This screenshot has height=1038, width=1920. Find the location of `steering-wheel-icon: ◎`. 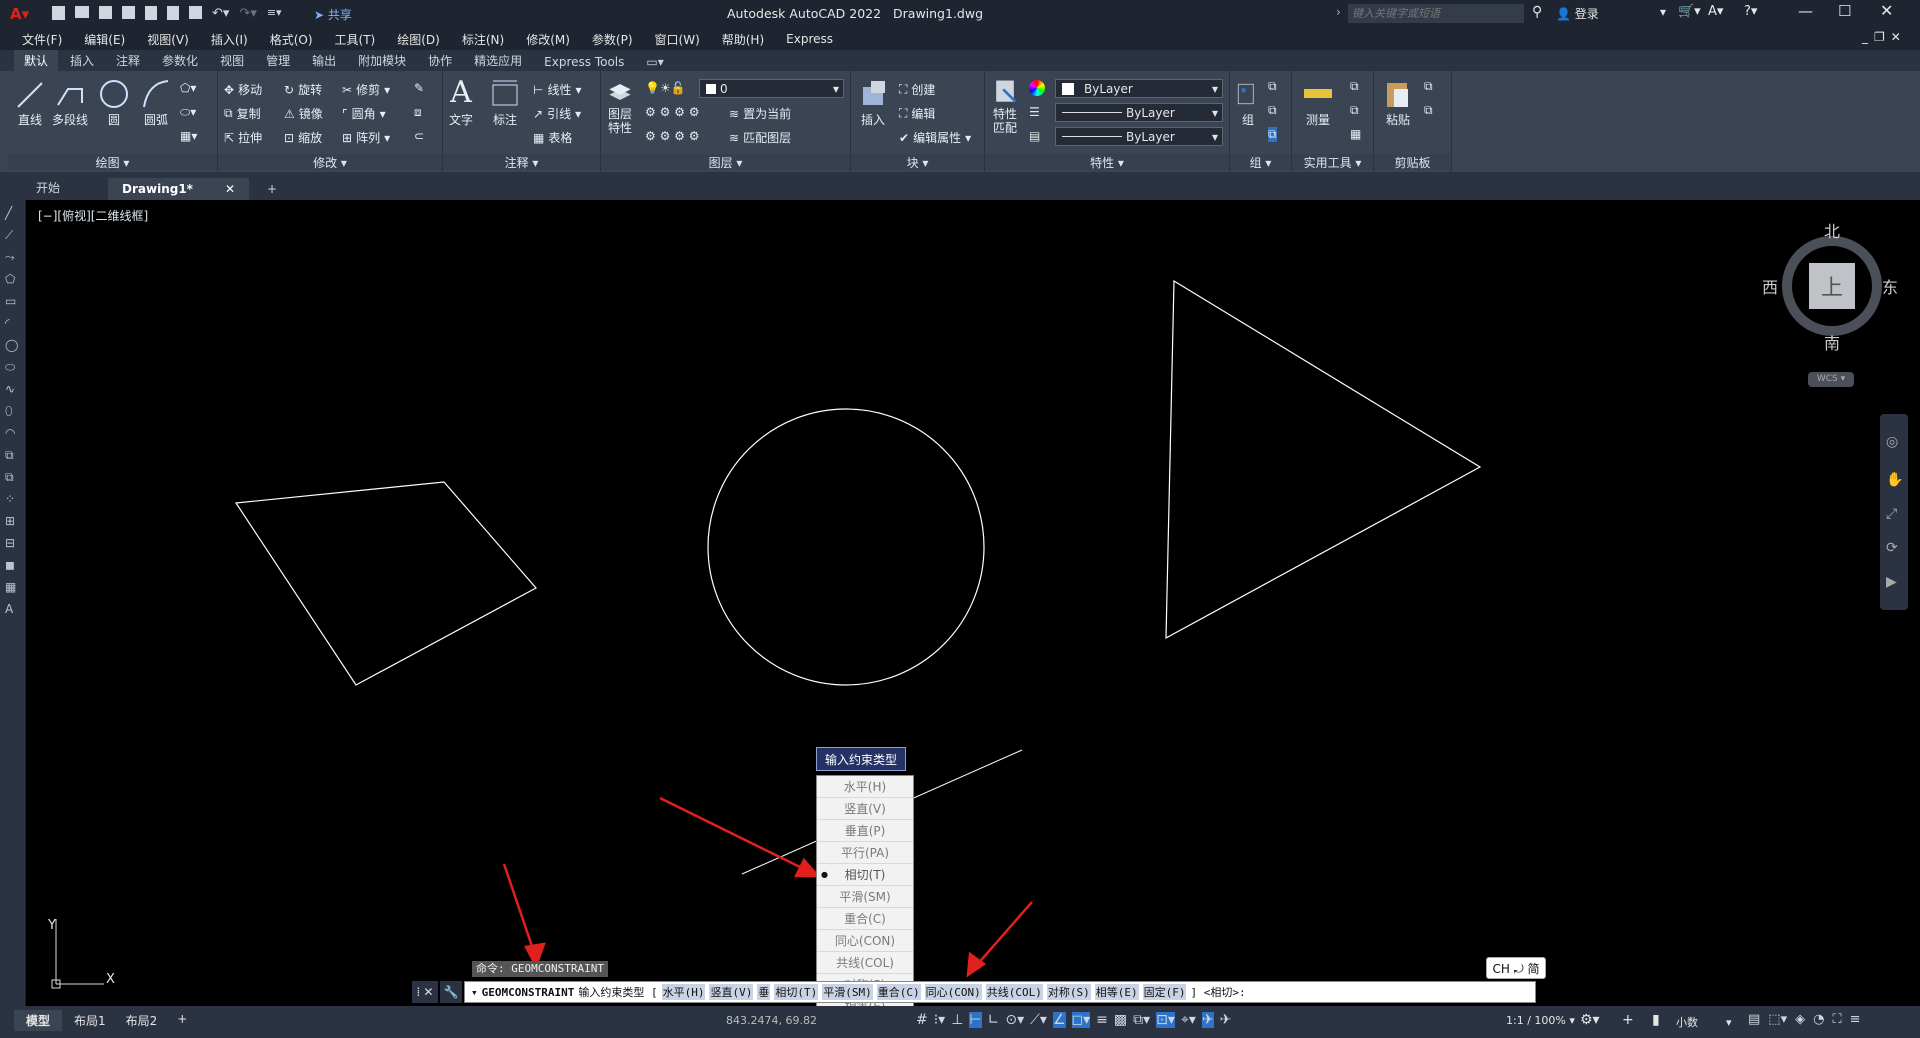

steering-wheel-icon: ◎ is located at coordinates (1892, 442).